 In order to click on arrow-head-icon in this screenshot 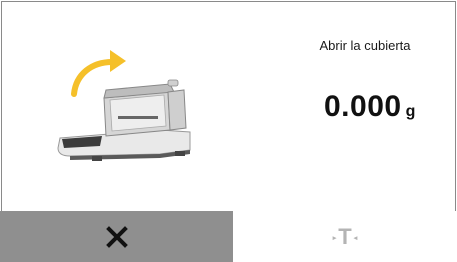, I will do `click(118, 61)`.